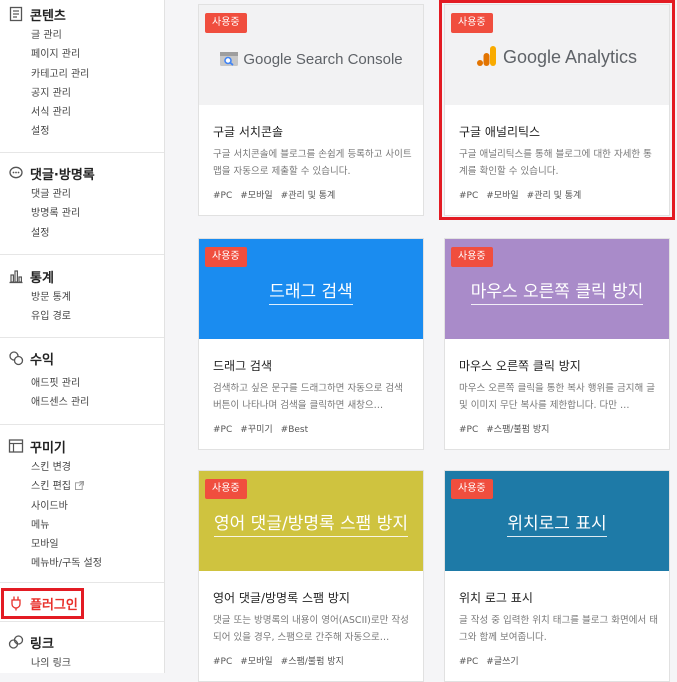 The image size is (677, 682). What do you see at coordinates (42, 644) in the screenshot?
I see `sidebar-title: 링크` at bounding box center [42, 644].